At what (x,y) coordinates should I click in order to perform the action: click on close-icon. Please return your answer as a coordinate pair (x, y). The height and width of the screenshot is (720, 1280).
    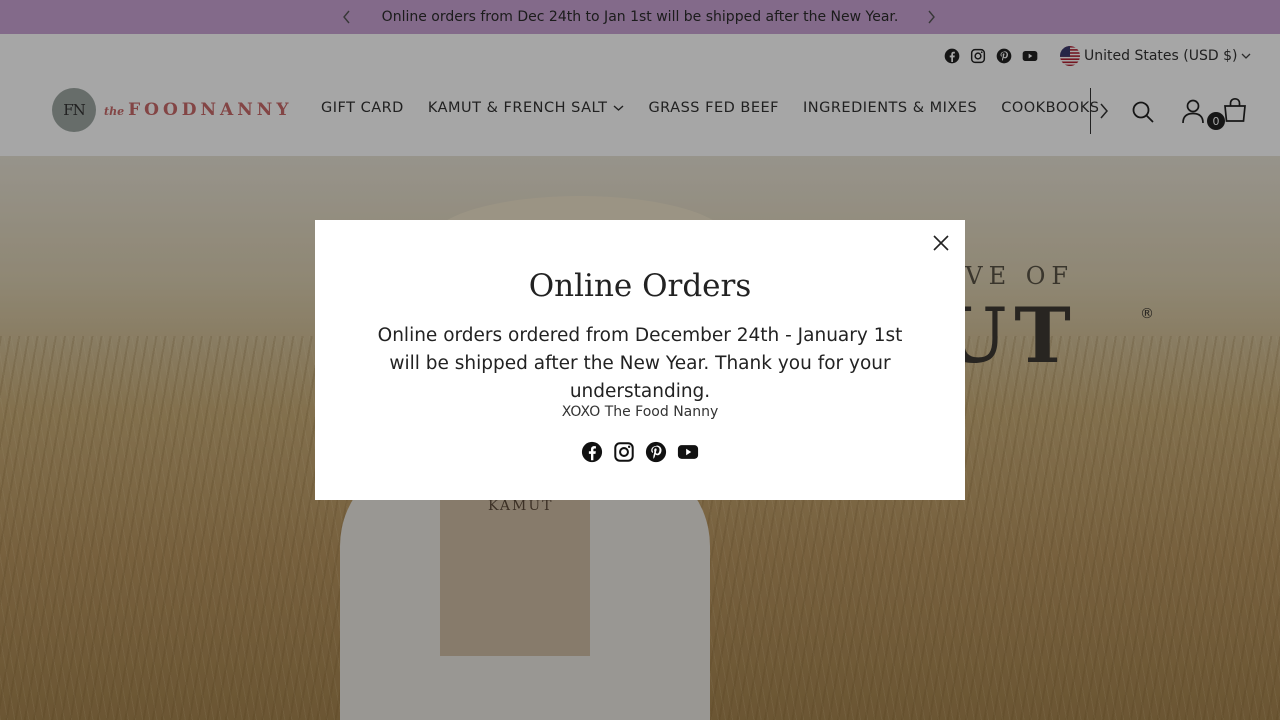
    Looking at the image, I should click on (941, 243).